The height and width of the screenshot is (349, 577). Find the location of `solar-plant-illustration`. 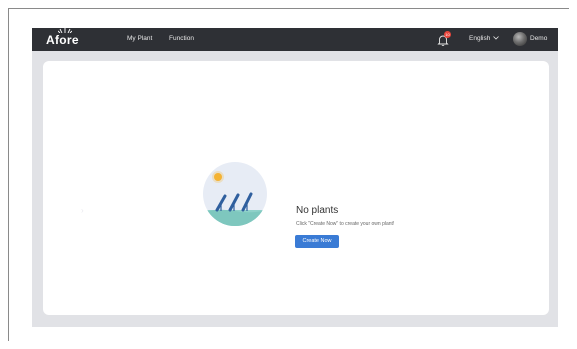

solar-plant-illustration is located at coordinates (235, 194).